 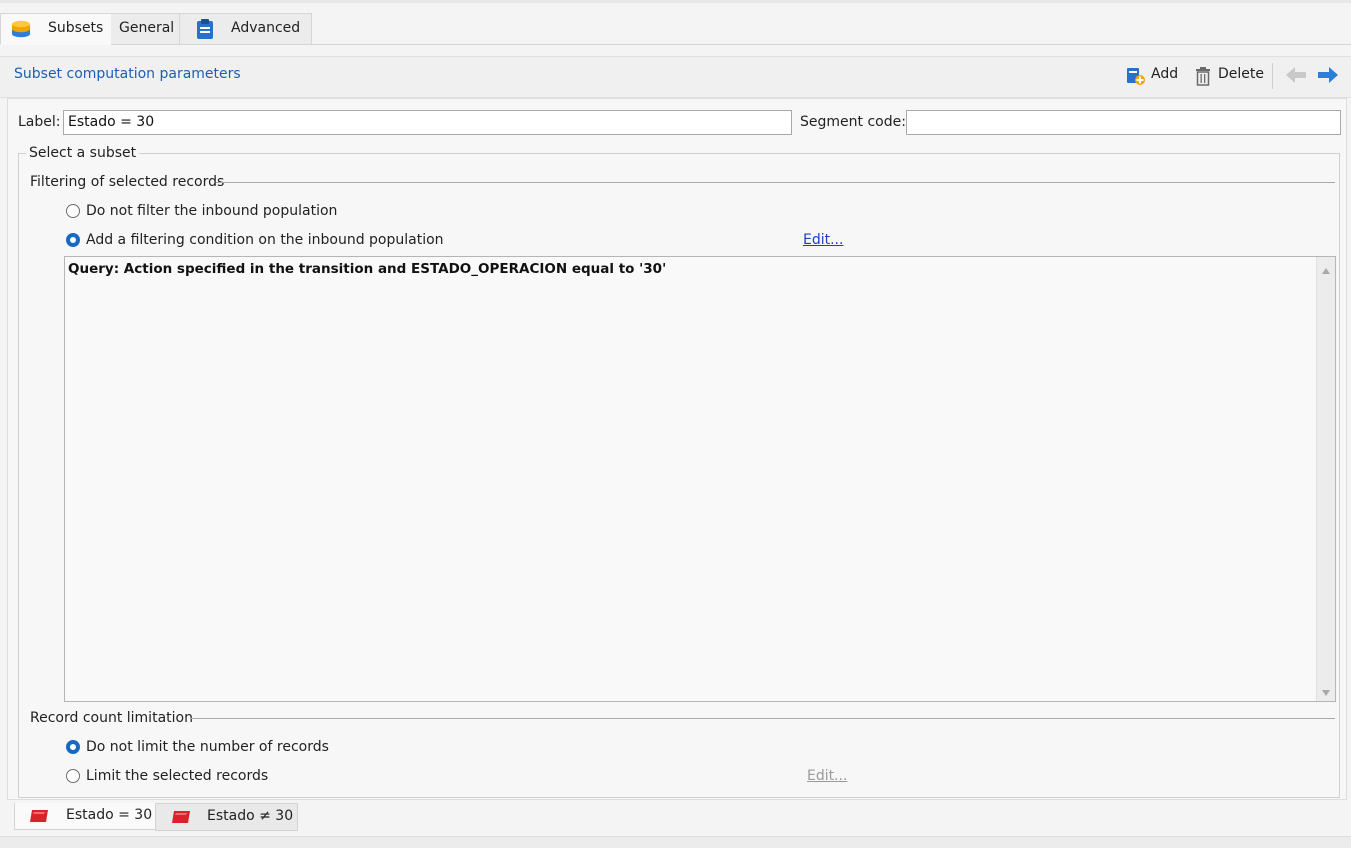 What do you see at coordinates (205, 29) in the screenshot?
I see `clipboard-icon` at bounding box center [205, 29].